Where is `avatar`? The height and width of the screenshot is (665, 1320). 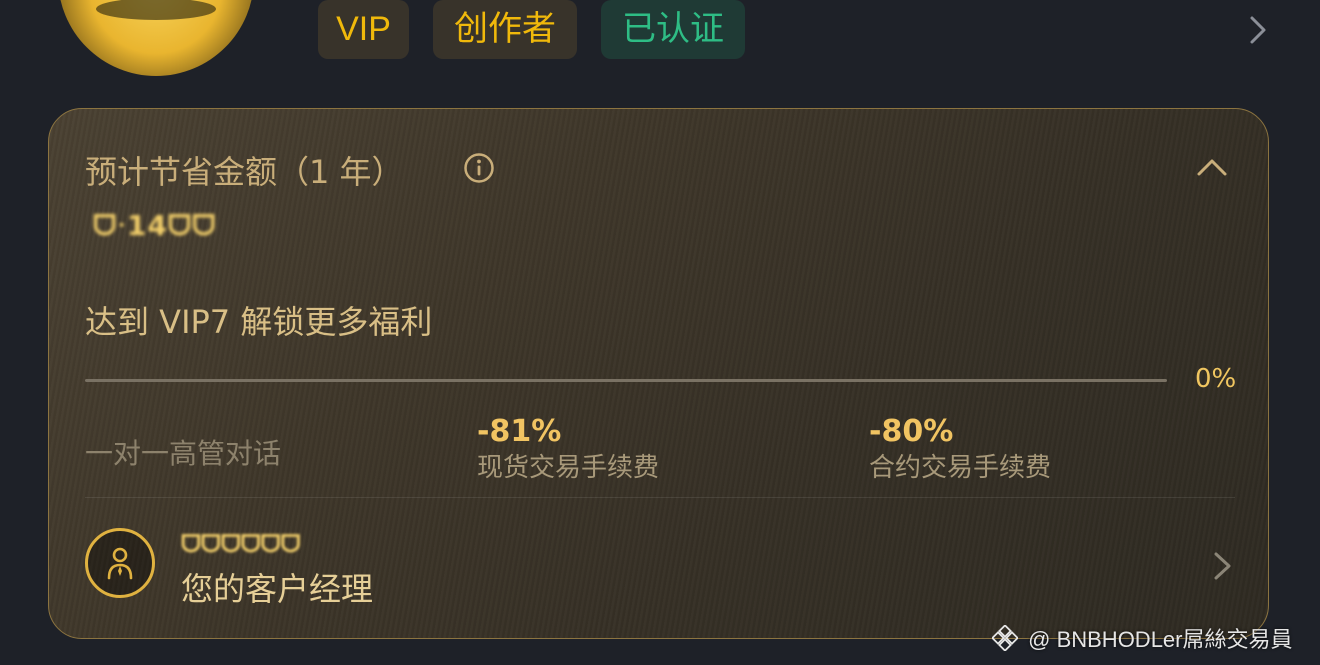 avatar is located at coordinates (156, 38).